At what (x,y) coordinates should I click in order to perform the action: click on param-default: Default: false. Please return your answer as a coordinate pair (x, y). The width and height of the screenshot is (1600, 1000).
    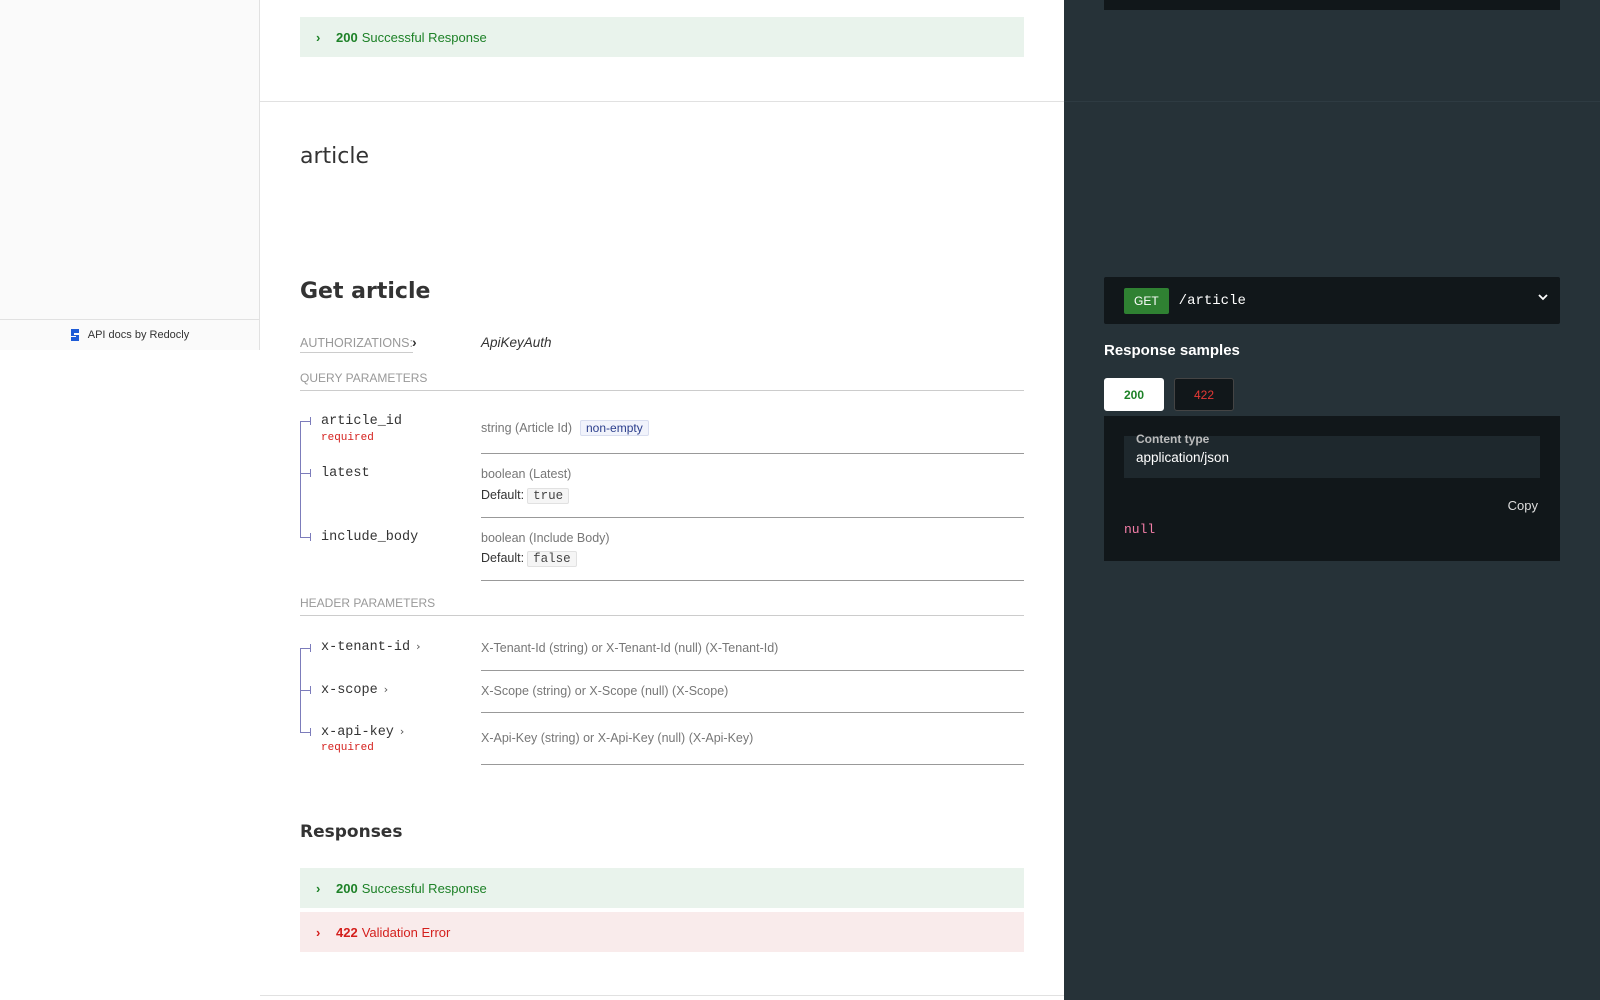
    Looking at the image, I should click on (529, 559).